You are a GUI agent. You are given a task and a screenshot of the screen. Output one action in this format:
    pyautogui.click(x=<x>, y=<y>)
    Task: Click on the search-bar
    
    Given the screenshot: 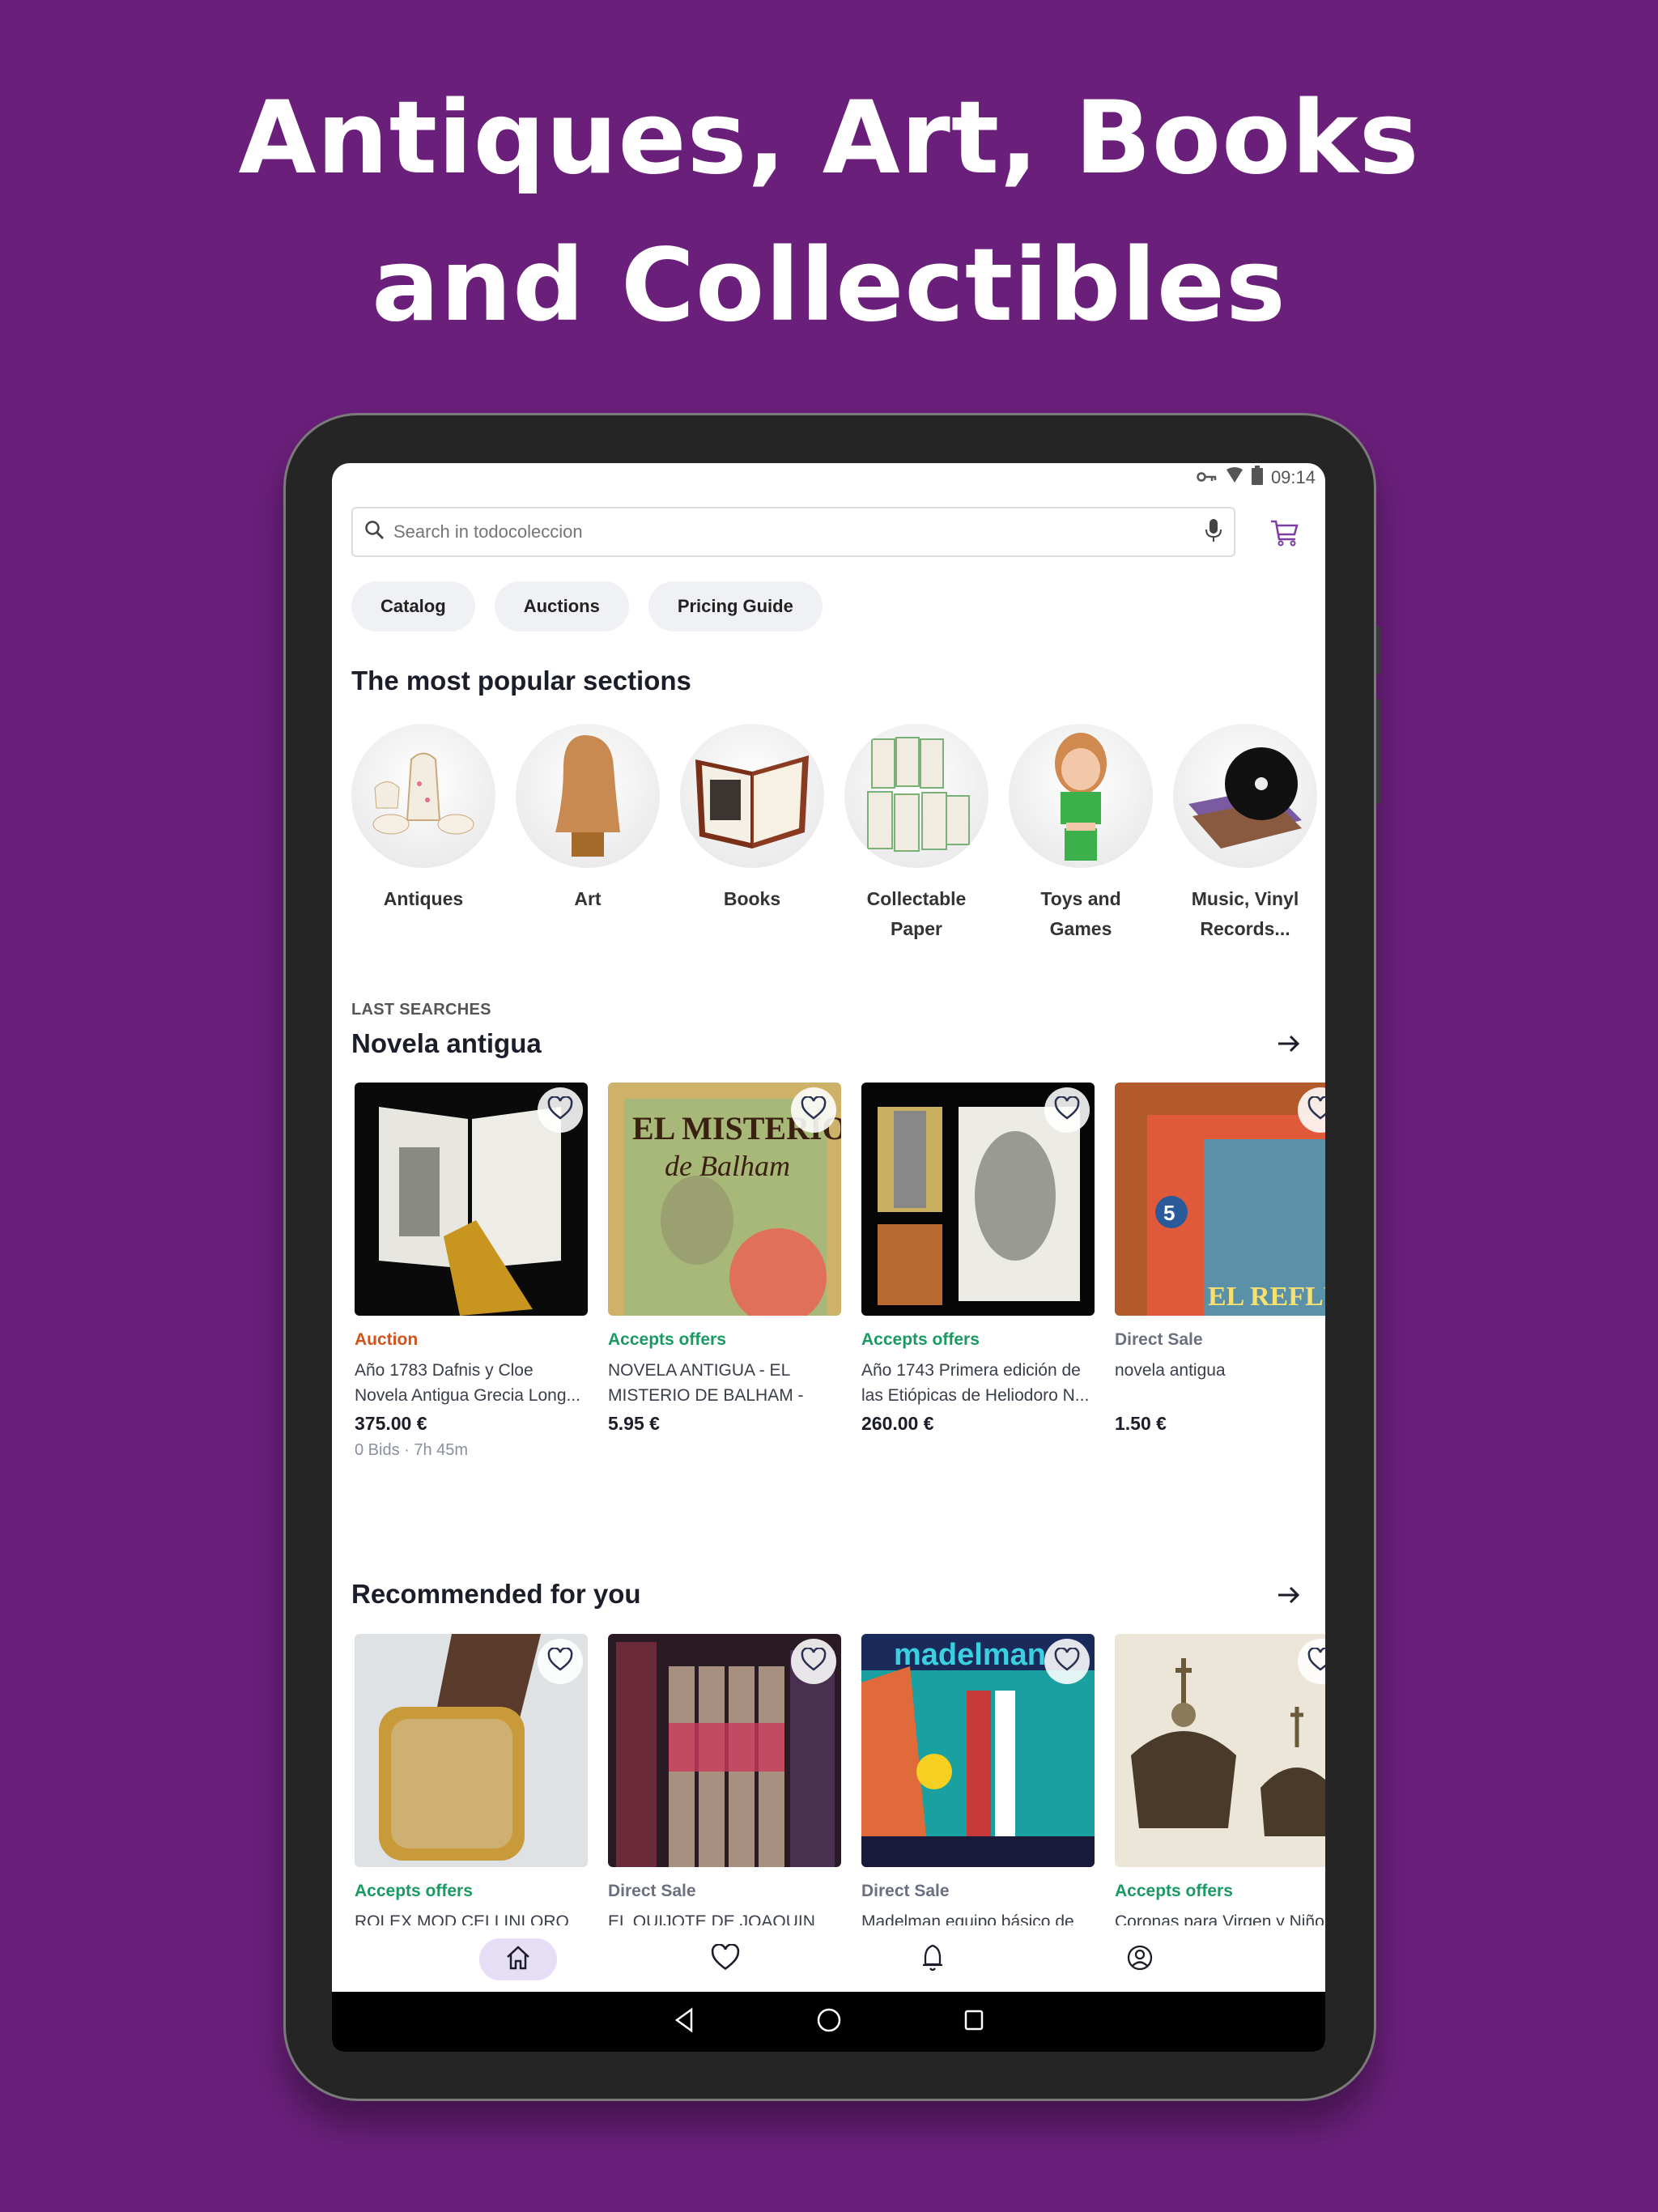 What is the action you would take?
    pyautogui.click(x=793, y=532)
    